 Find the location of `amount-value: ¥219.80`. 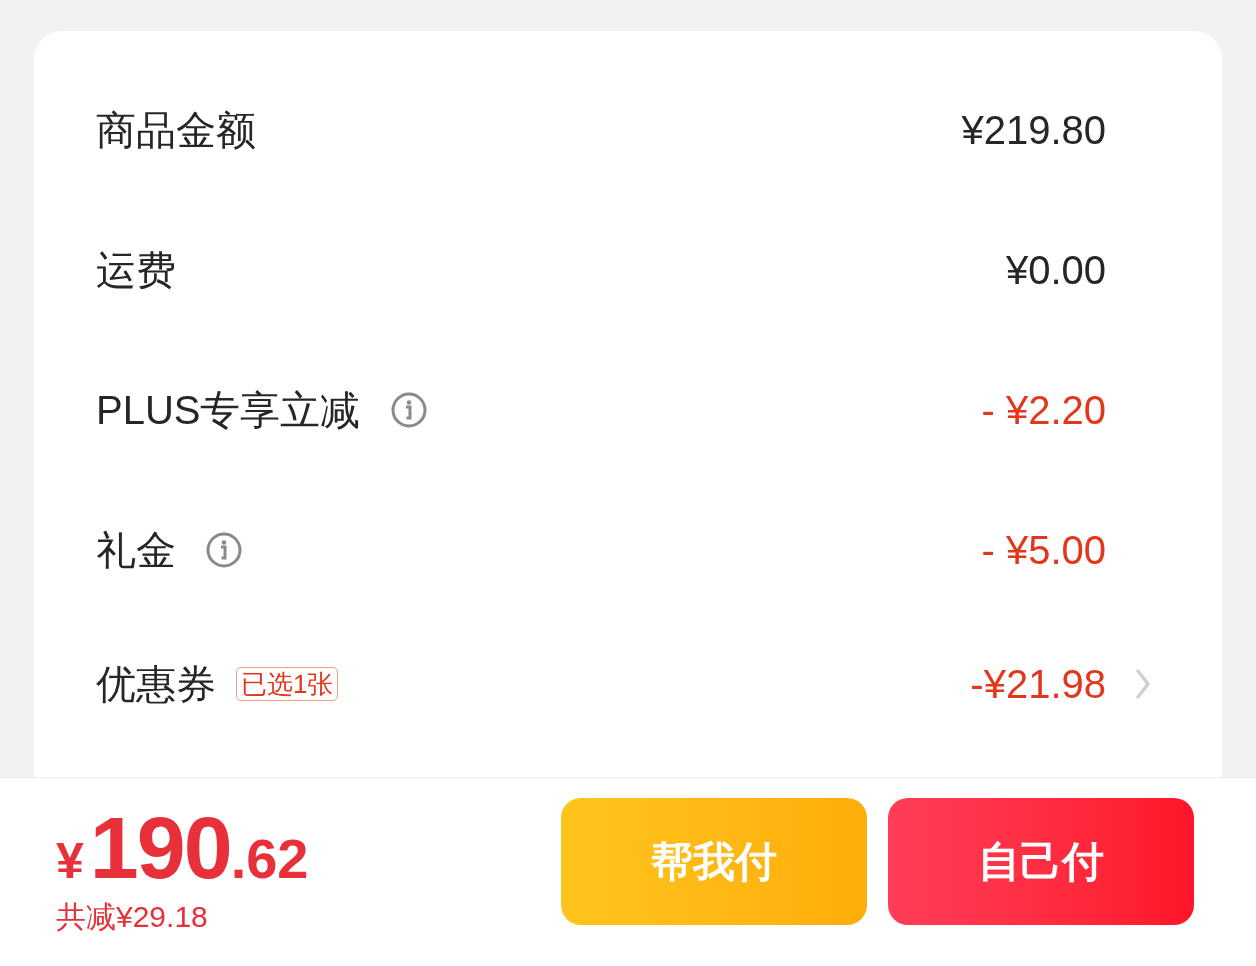

amount-value: ¥219.80 is located at coordinates (1033, 130).